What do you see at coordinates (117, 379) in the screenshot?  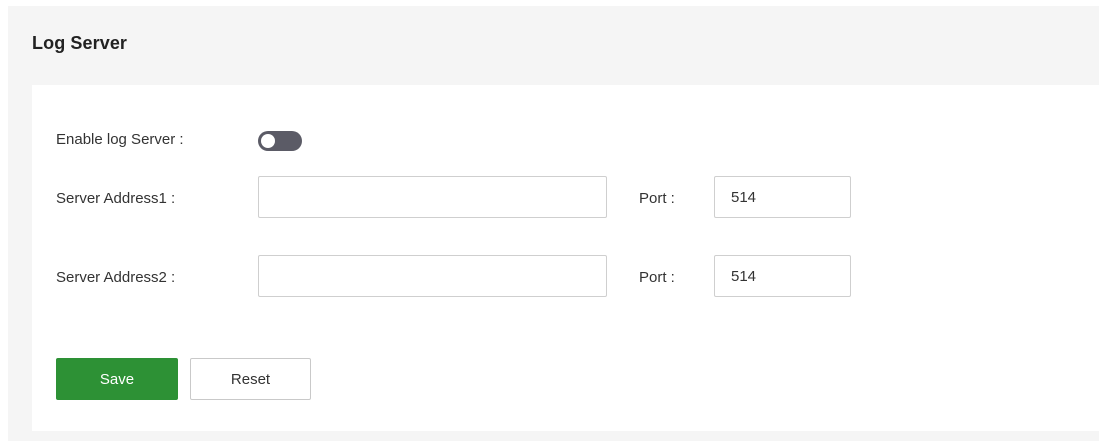 I see `save-button: Save` at bounding box center [117, 379].